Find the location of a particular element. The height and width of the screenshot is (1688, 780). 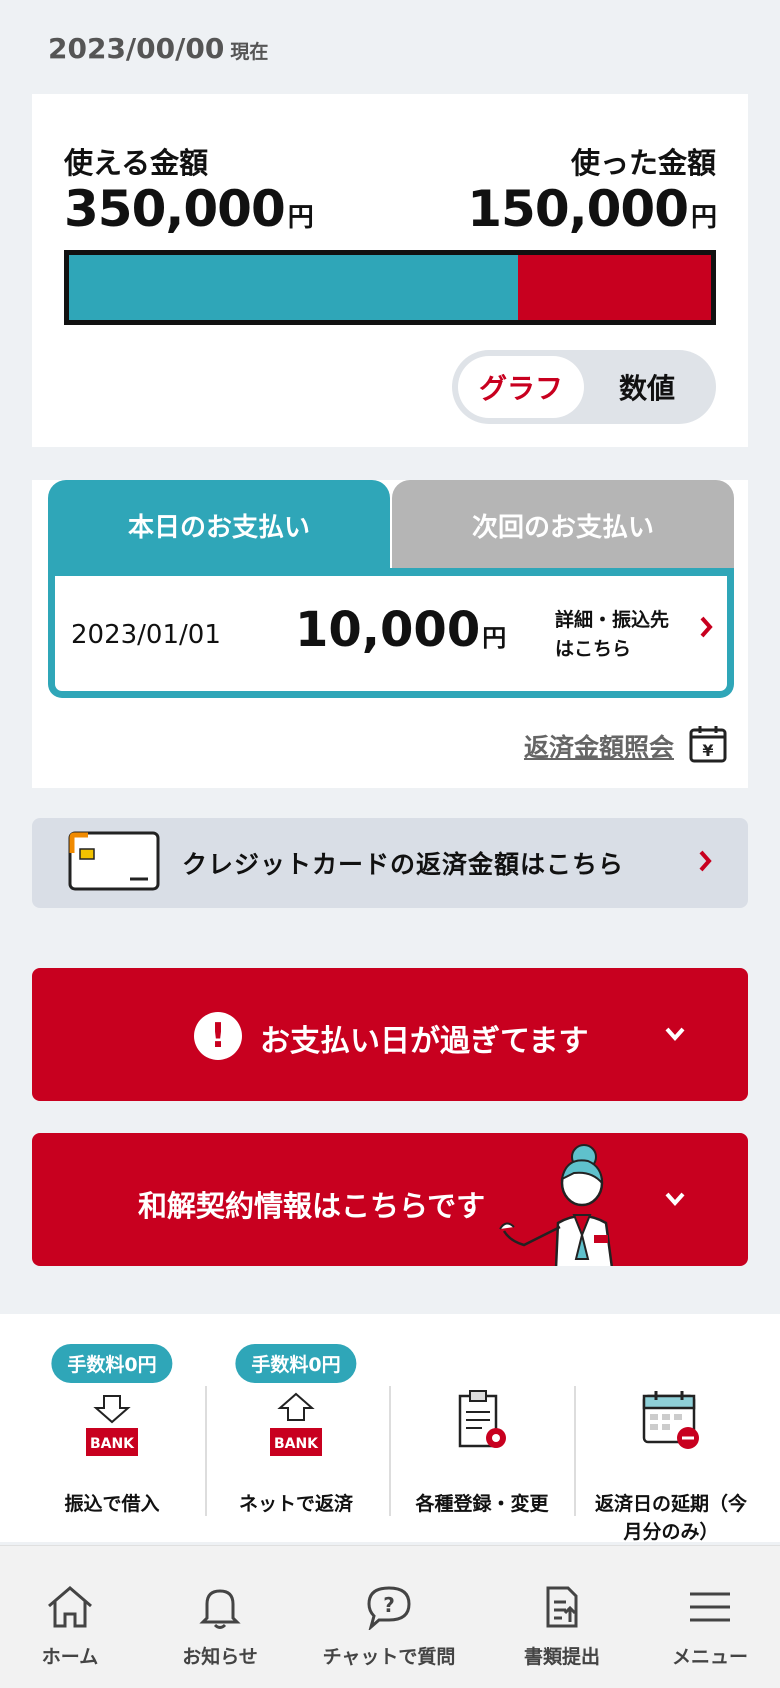

quick-action-registration-change: 各種登録・変更 is located at coordinates (482, 1444).